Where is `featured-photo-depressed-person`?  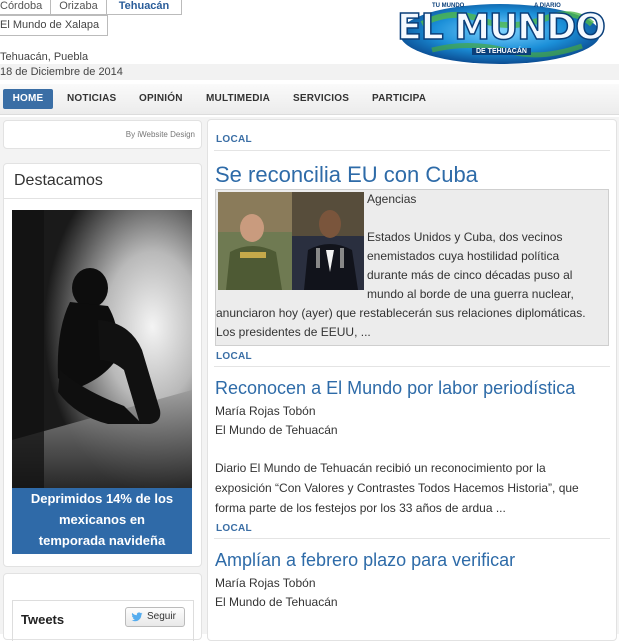
featured-photo-depressed-person is located at coordinates (102, 349).